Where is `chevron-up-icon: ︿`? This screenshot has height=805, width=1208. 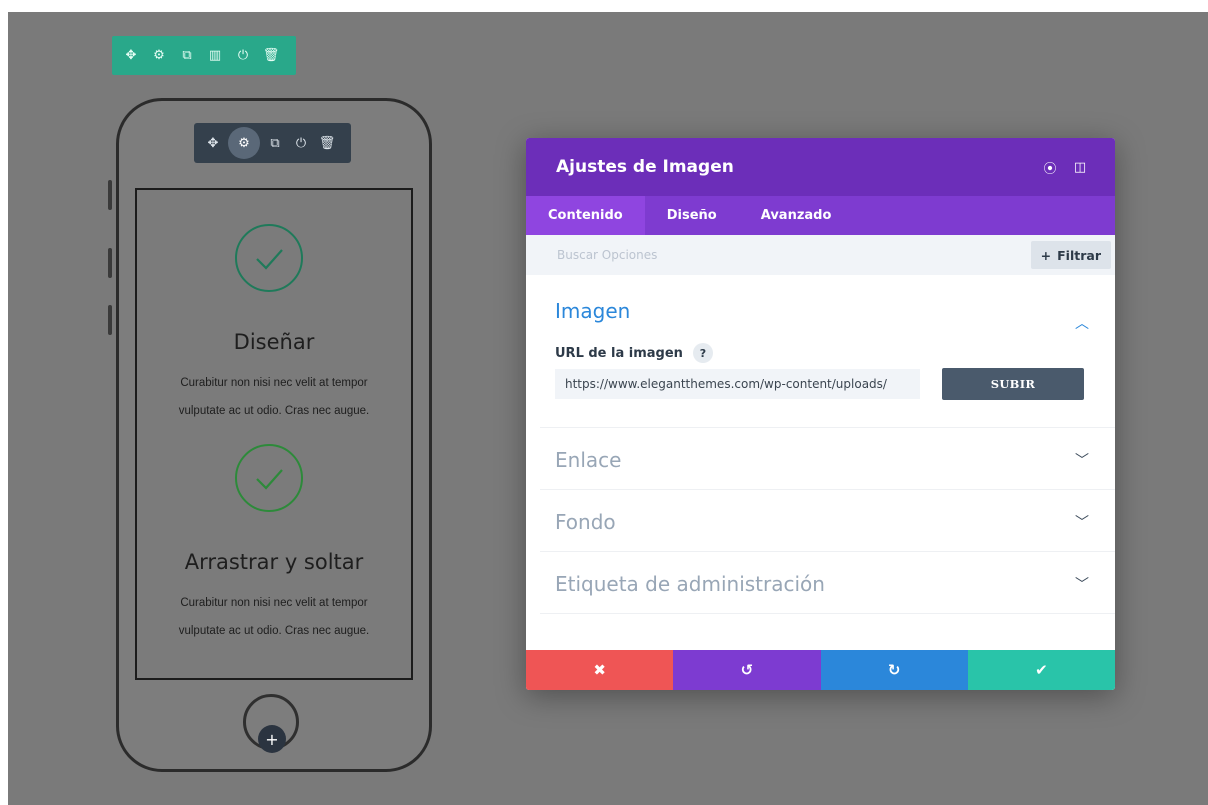
chevron-up-icon: ︿ is located at coordinates (1082, 323).